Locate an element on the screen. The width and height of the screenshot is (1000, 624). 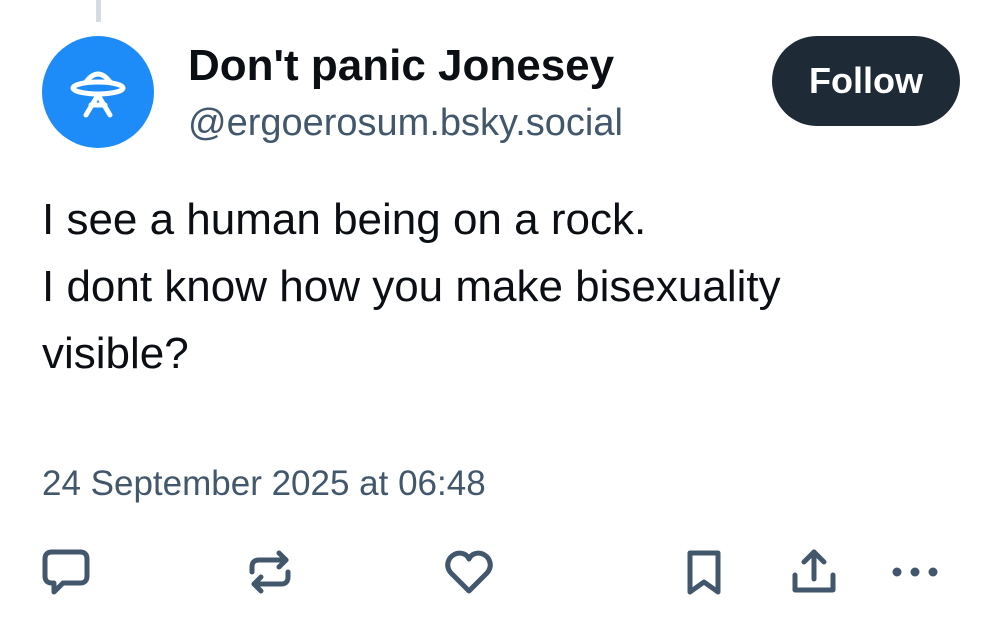
comment-icon is located at coordinates (66, 572).